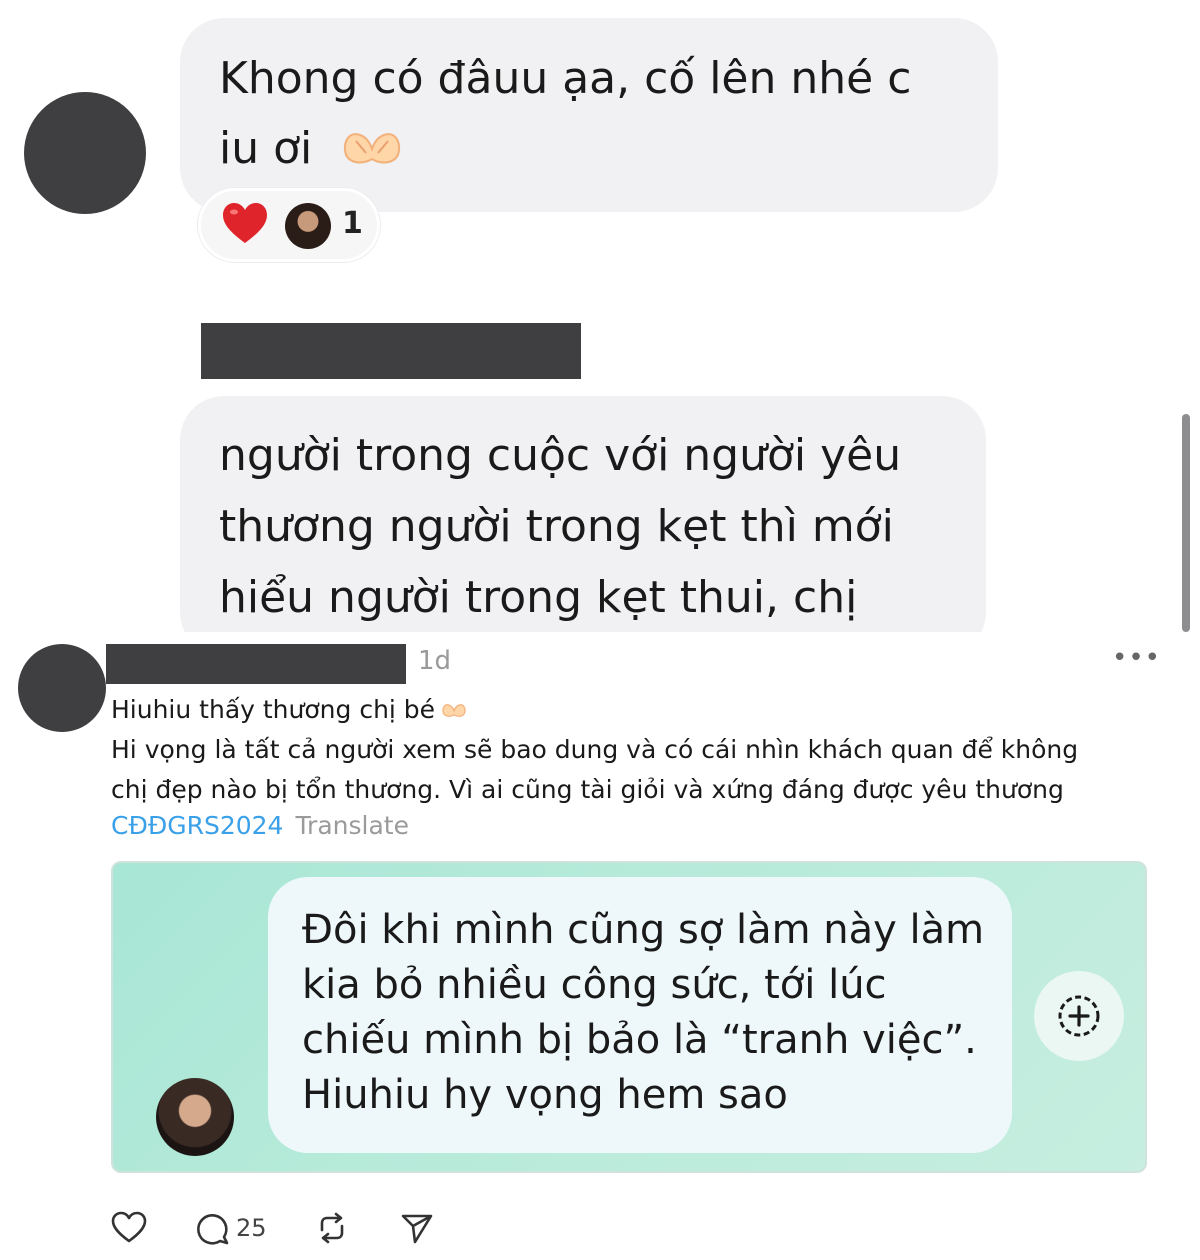 Image resolution: width=1200 pixels, height=1260 pixels. I want to click on more-options-icon: •••, so click(1136, 658).